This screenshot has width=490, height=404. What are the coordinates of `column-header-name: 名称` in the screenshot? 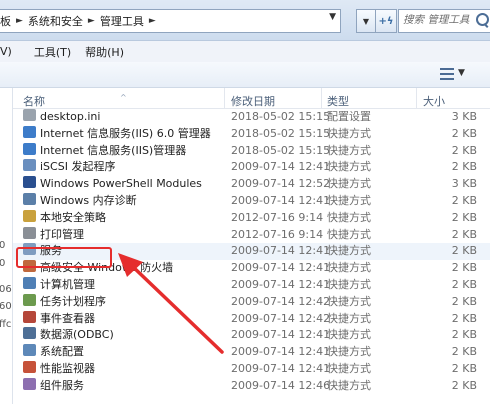 It's located at (34, 101).